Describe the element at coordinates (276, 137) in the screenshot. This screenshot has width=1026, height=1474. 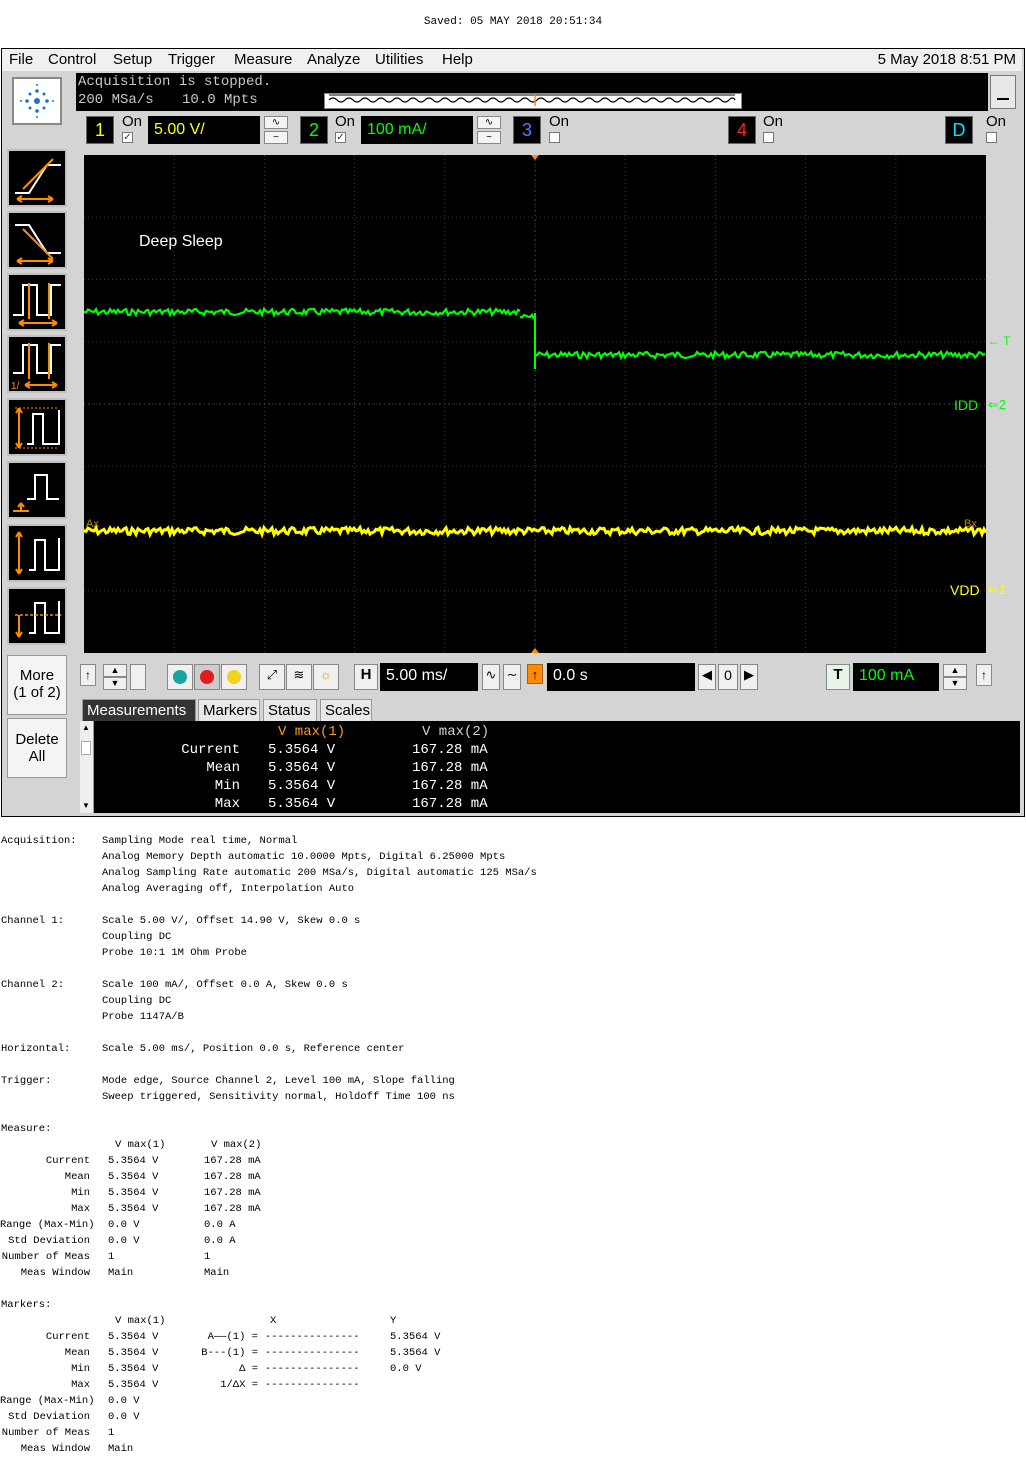
I see `channel-1-dc-icon: ~` at that location.